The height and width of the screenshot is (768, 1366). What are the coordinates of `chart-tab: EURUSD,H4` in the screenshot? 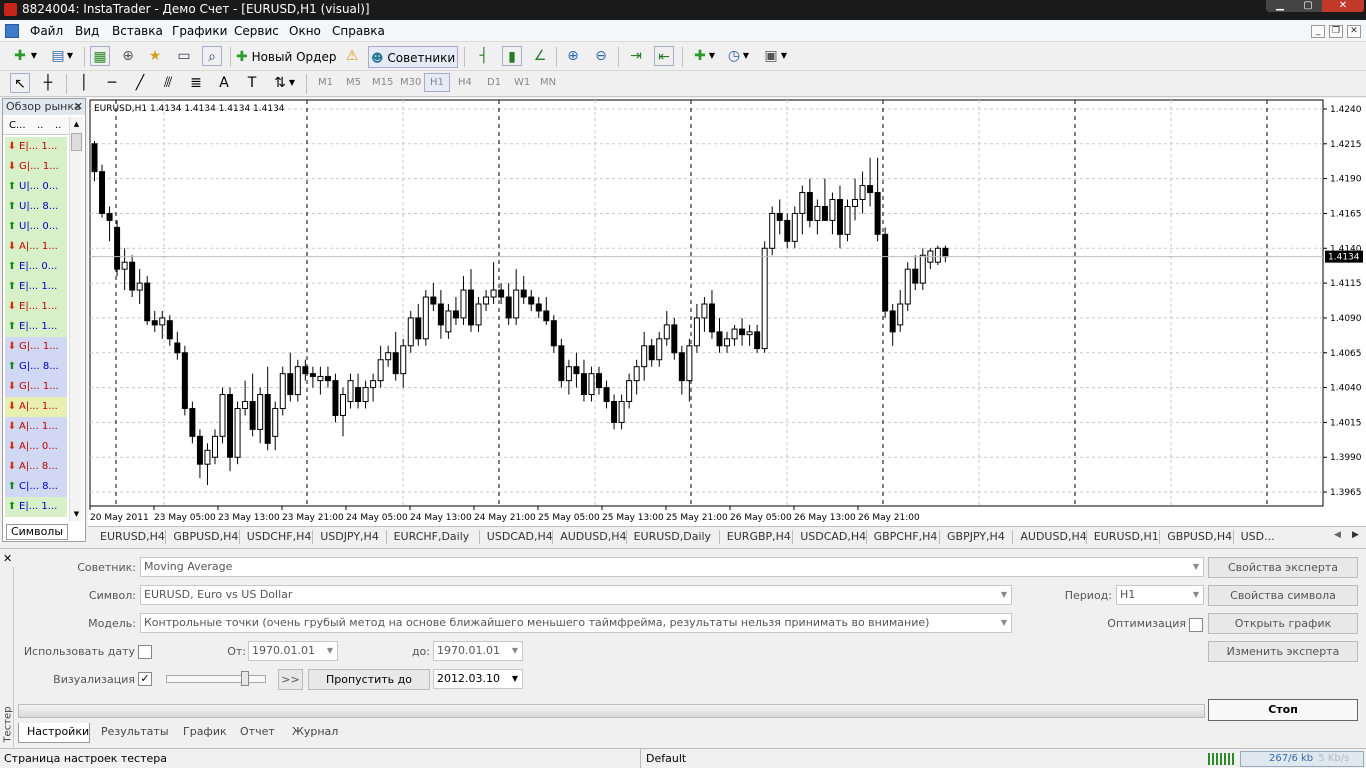 It's located at (132, 536).